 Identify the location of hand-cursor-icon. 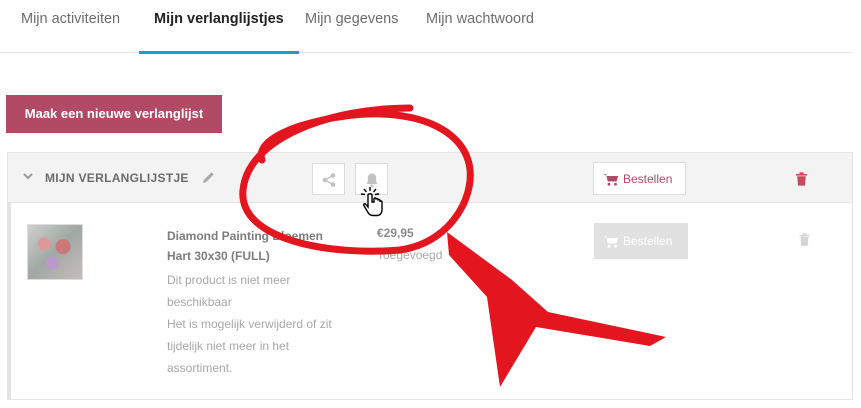
(371, 202).